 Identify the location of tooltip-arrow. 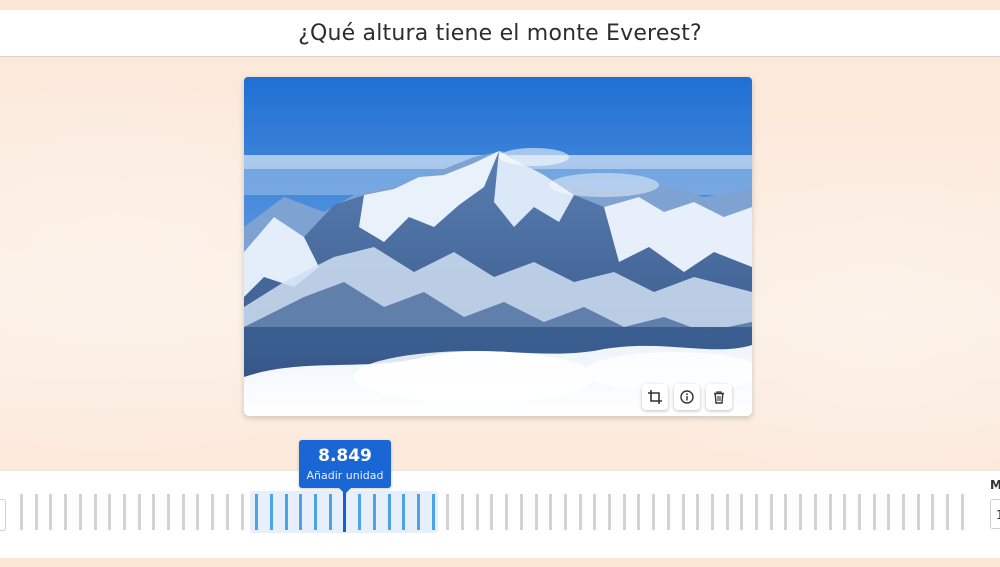
(345, 491).